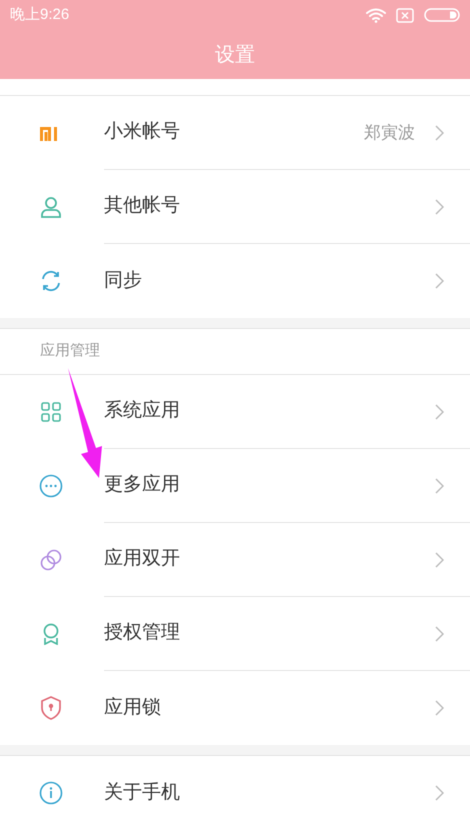  Describe the element at coordinates (123, 280) in the screenshot. I see `item-label: 同步` at that location.